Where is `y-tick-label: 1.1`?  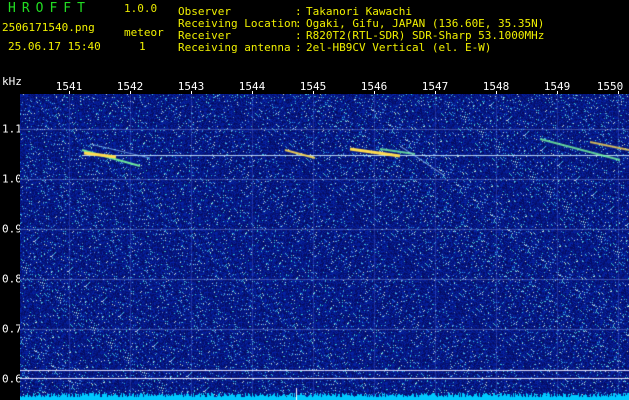 y-tick-label: 1.1 is located at coordinates (12, 129).